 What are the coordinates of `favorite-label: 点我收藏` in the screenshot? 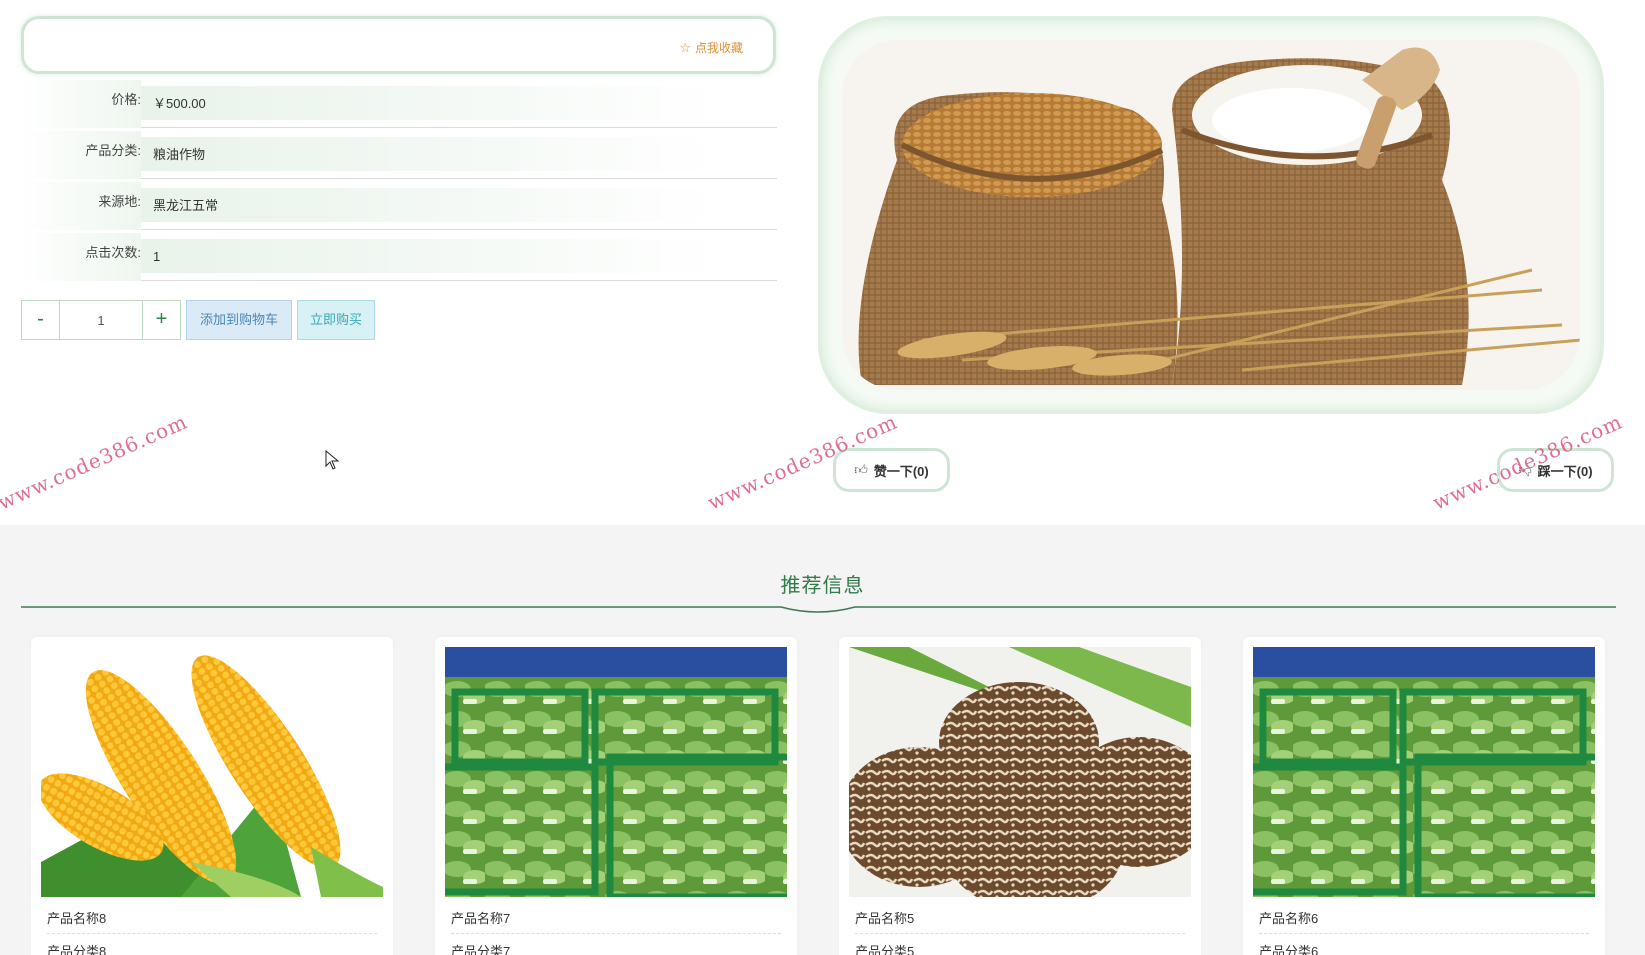 It's located at (718, 48).